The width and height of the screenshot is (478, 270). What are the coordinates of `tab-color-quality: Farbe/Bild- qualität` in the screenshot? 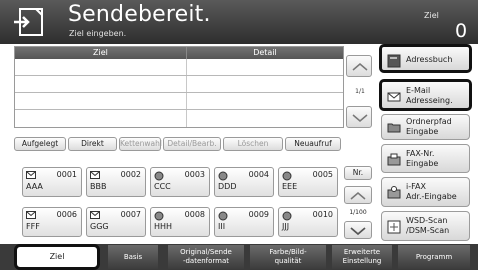 It's located at (288, 257).